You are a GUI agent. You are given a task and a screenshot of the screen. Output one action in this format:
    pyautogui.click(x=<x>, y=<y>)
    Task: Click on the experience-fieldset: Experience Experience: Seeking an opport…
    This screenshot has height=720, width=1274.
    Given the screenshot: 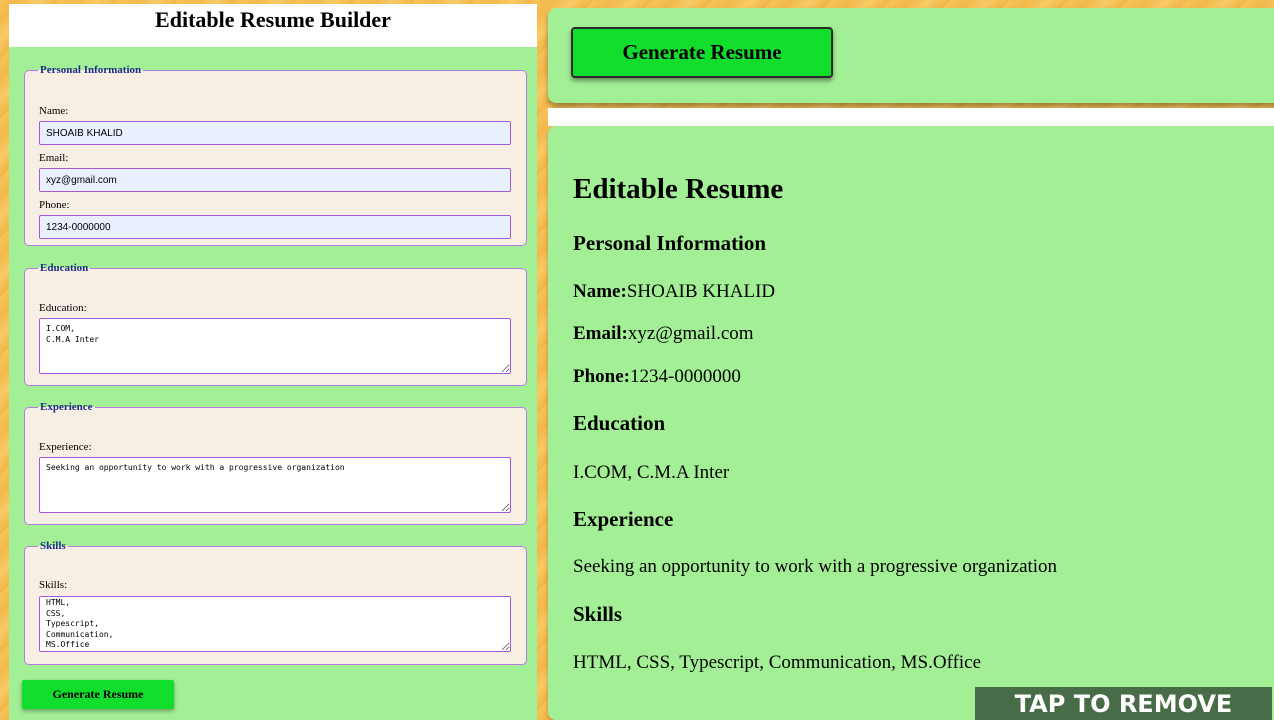 What is the action you would take?
    pyautogui.click(x=275, y=463)
    